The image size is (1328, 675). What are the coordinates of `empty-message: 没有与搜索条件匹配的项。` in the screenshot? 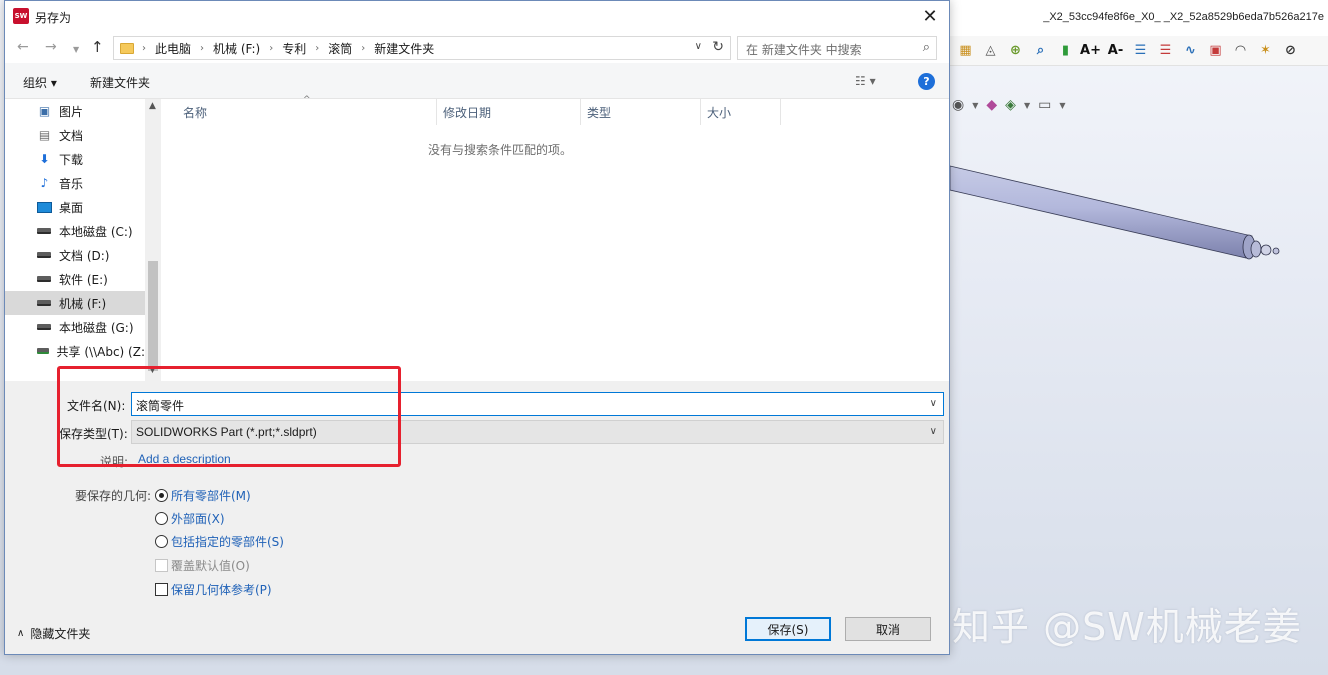 It's located at (499, 150).